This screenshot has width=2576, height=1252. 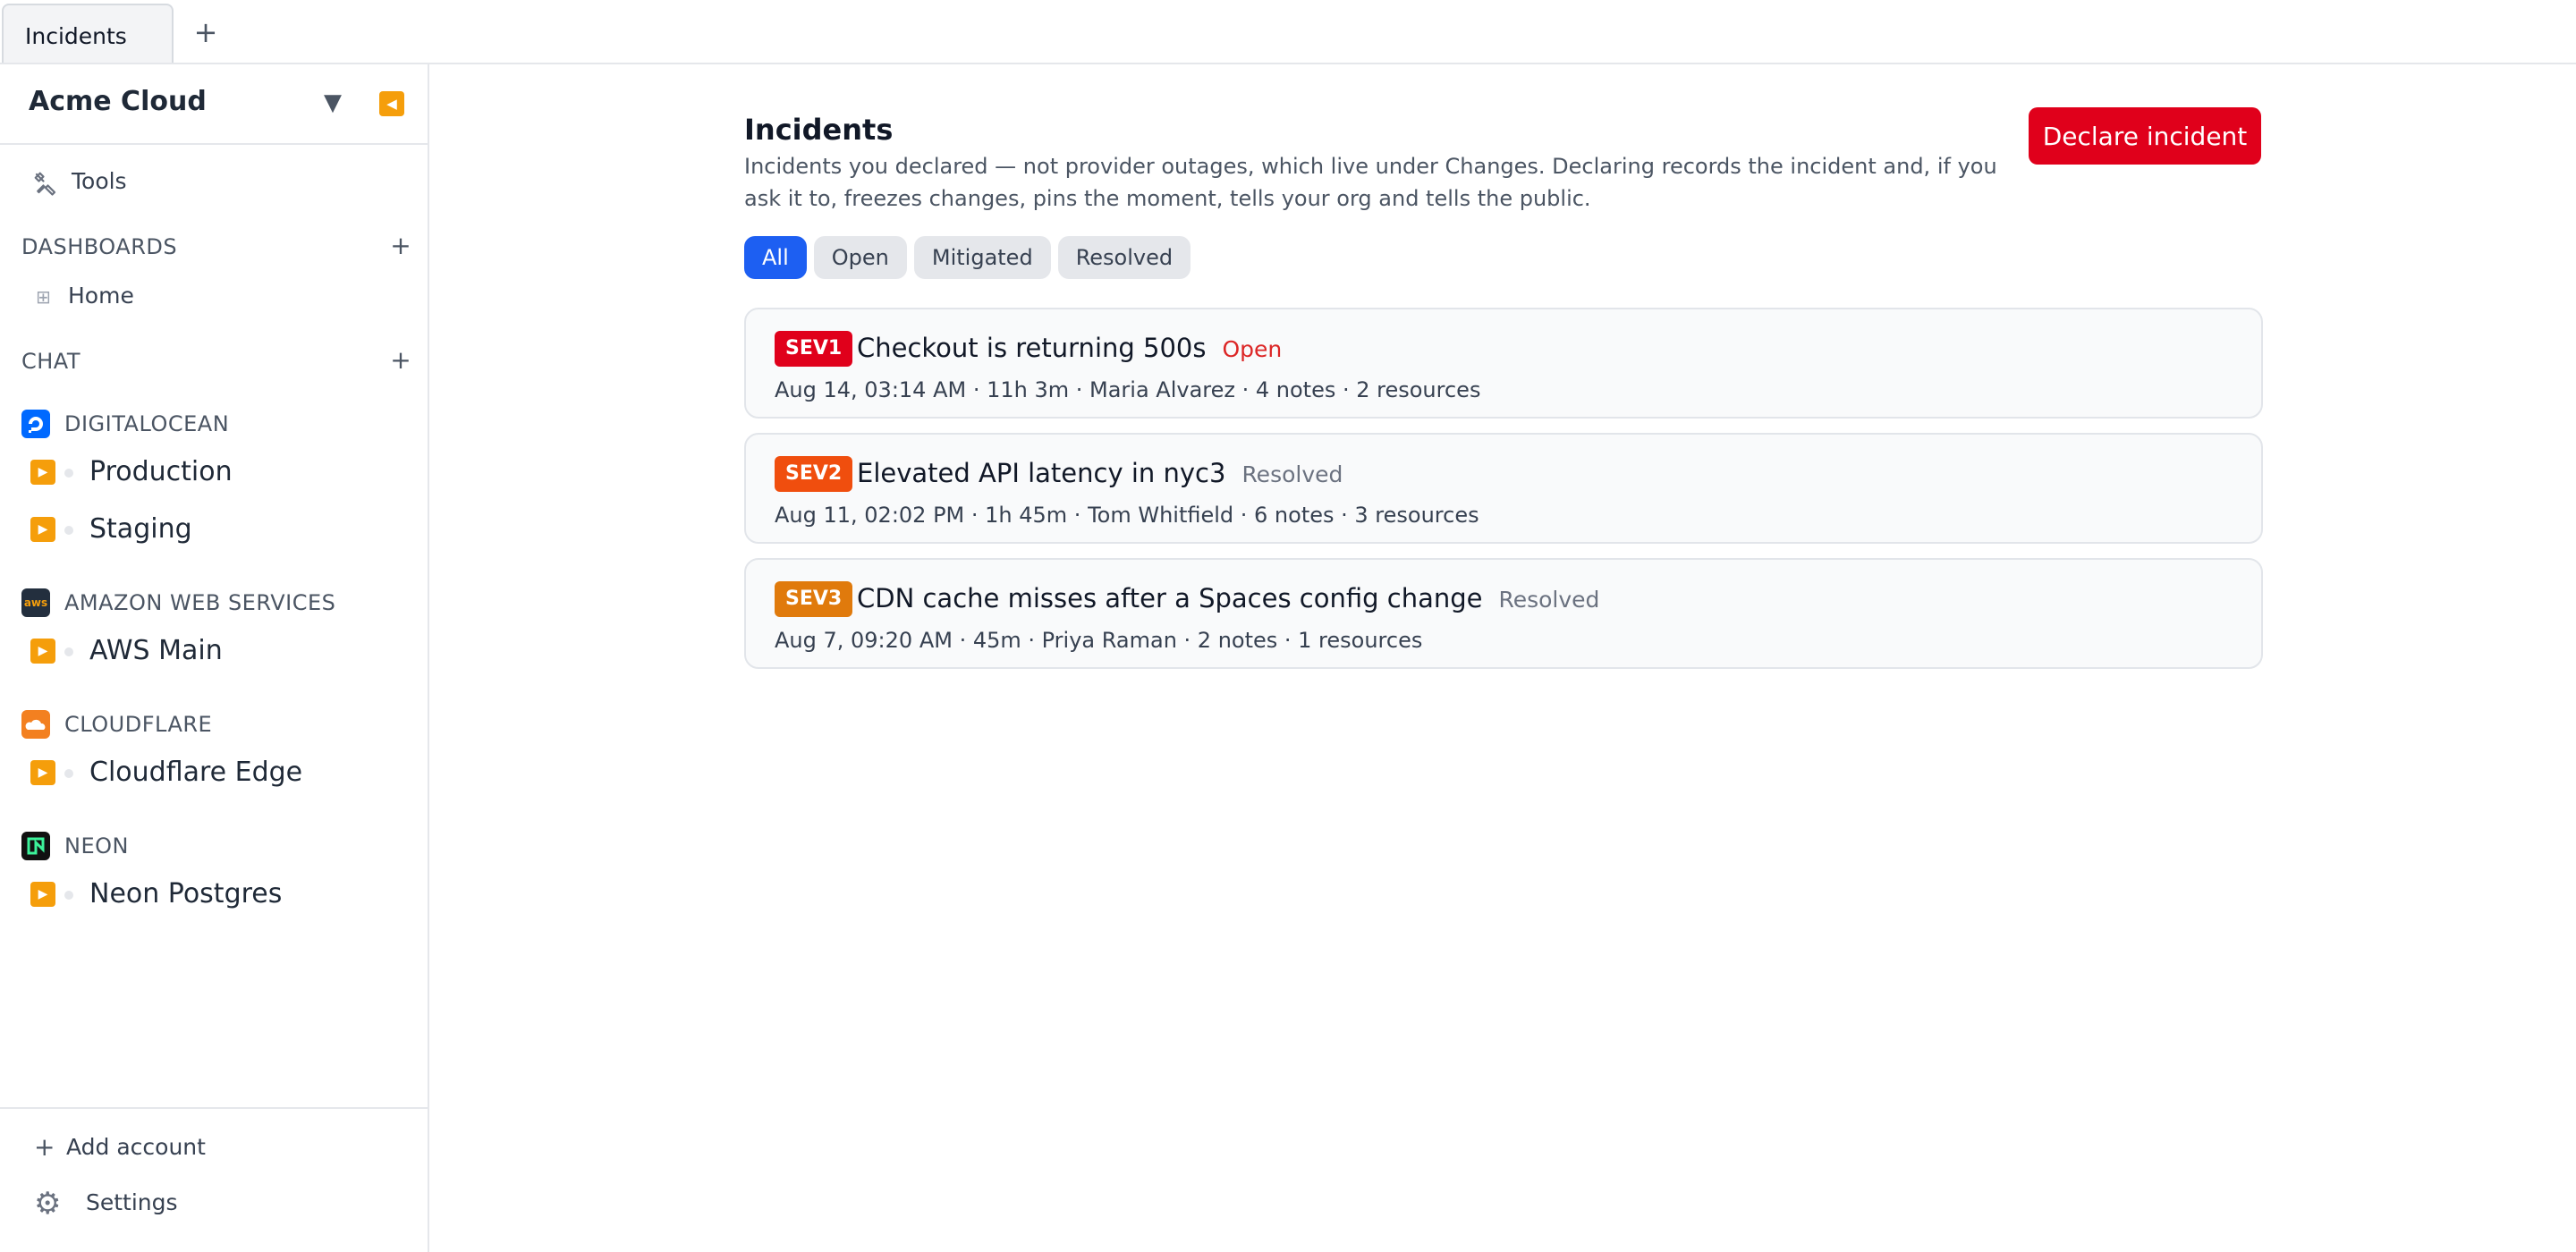 I want to click on chat-section-header: CHAT +, so click(x=216, y=362).